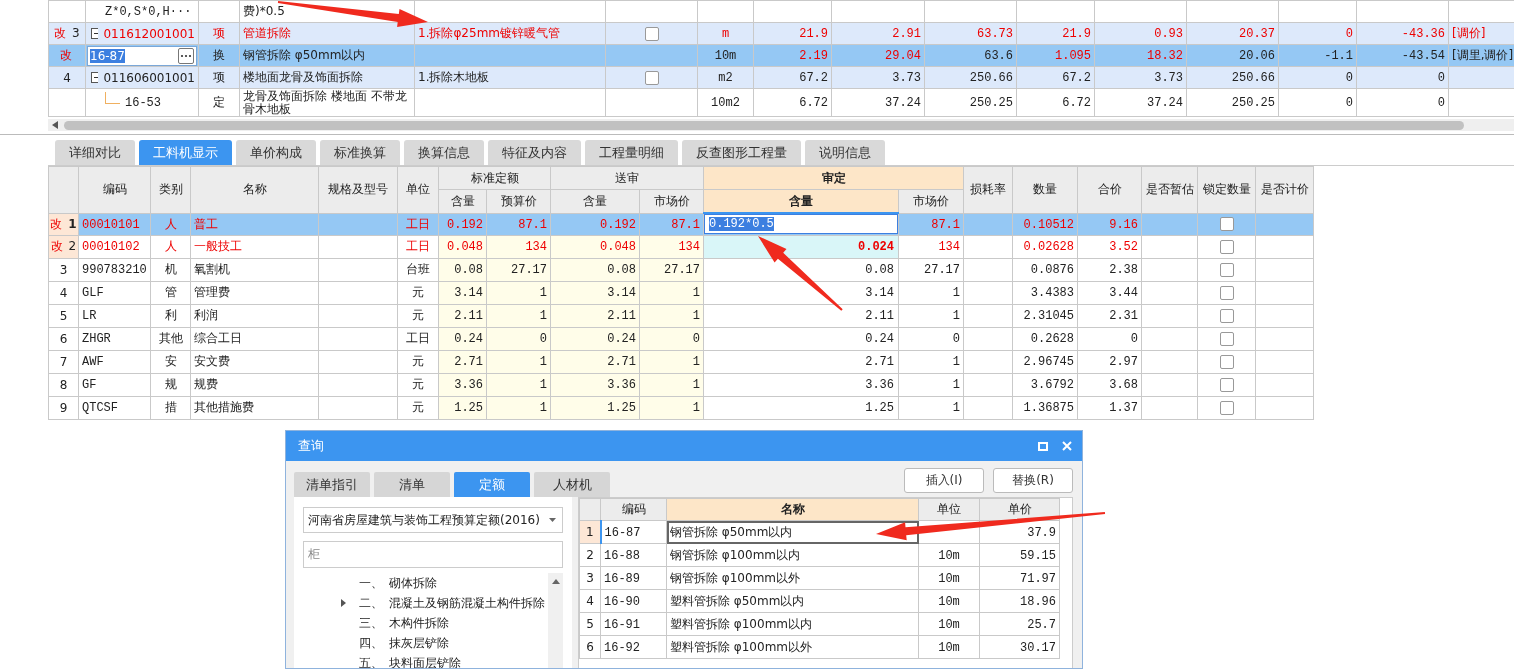 The height and width of the screenshot is (669, 1514). What do you see at coordinates (219, 33) in the screenshot?
I see `type-label: 项` at bounding box center [219, 33].